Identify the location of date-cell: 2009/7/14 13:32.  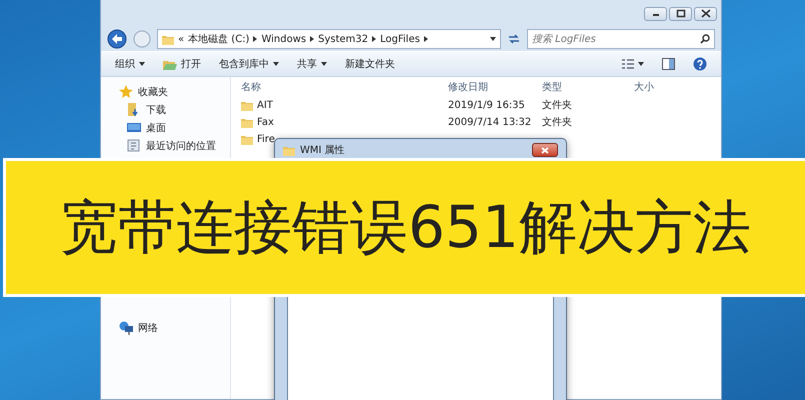
(490, 122).